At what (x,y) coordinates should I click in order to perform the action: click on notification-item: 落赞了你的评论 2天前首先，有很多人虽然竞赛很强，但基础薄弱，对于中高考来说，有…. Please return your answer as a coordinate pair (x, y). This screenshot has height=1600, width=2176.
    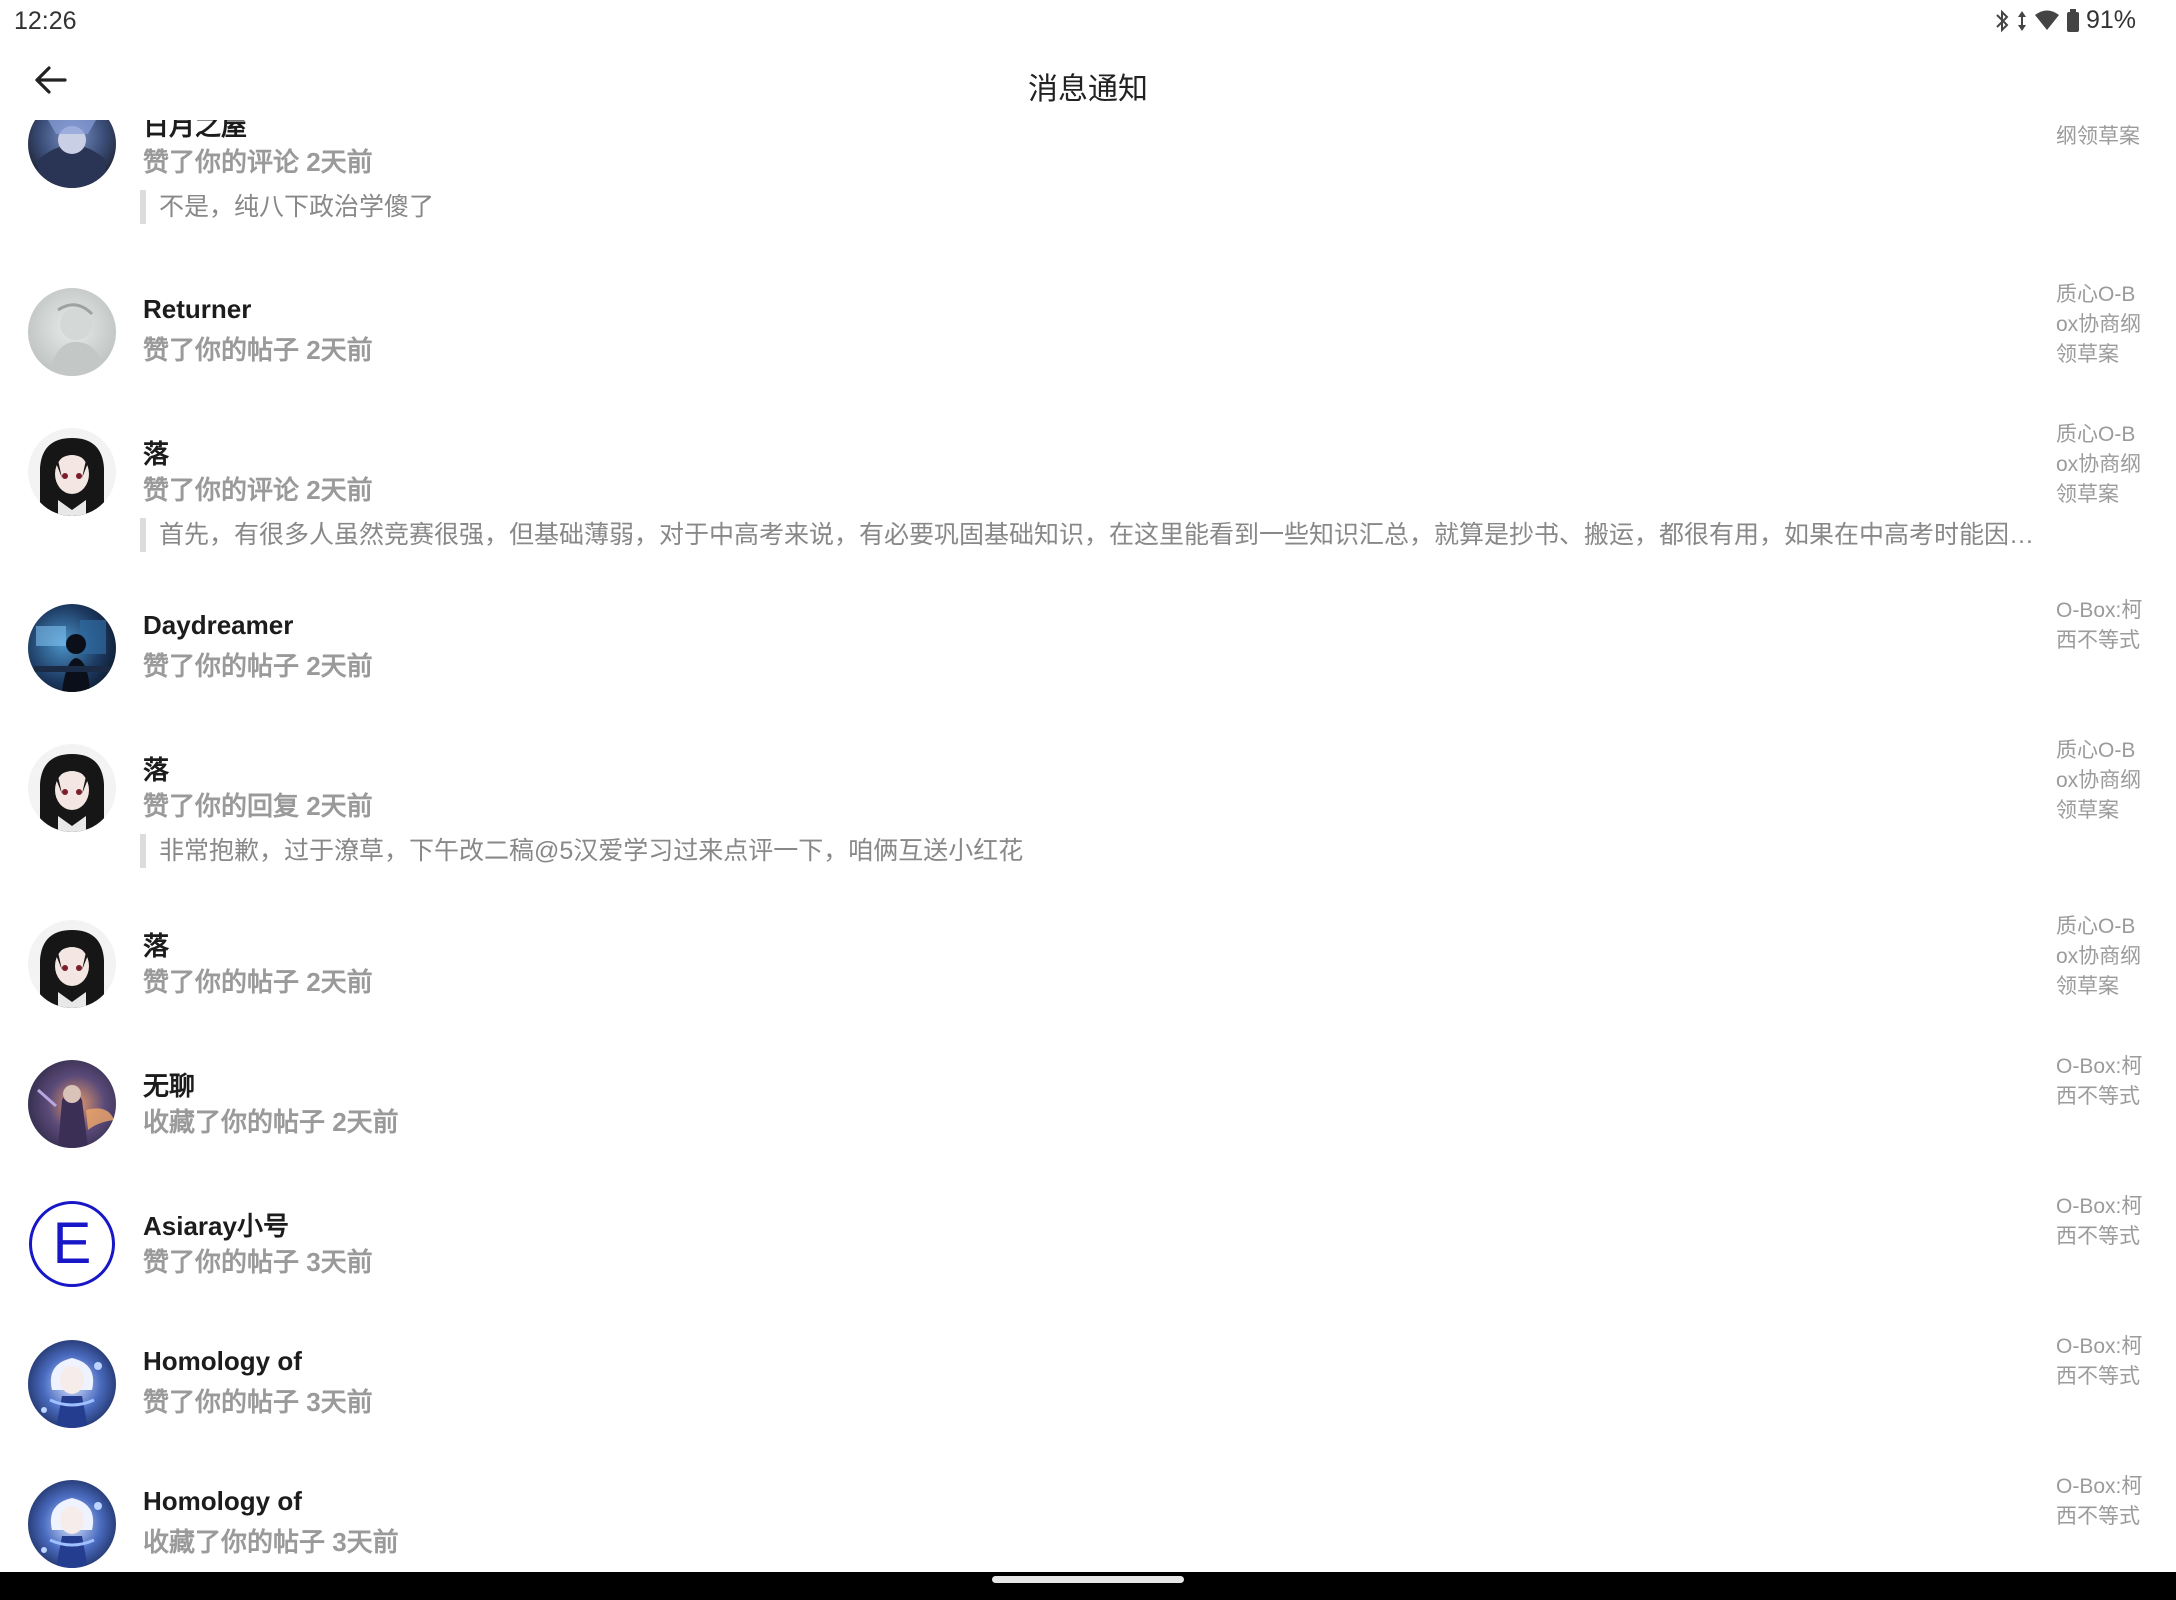
    Looking at the image, I should click on (1088, 490).